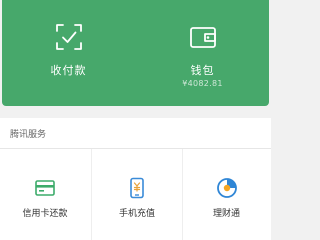 The height and width of the screenshot is (240, 320). I want to click on phone-icon, so click(137, 188).